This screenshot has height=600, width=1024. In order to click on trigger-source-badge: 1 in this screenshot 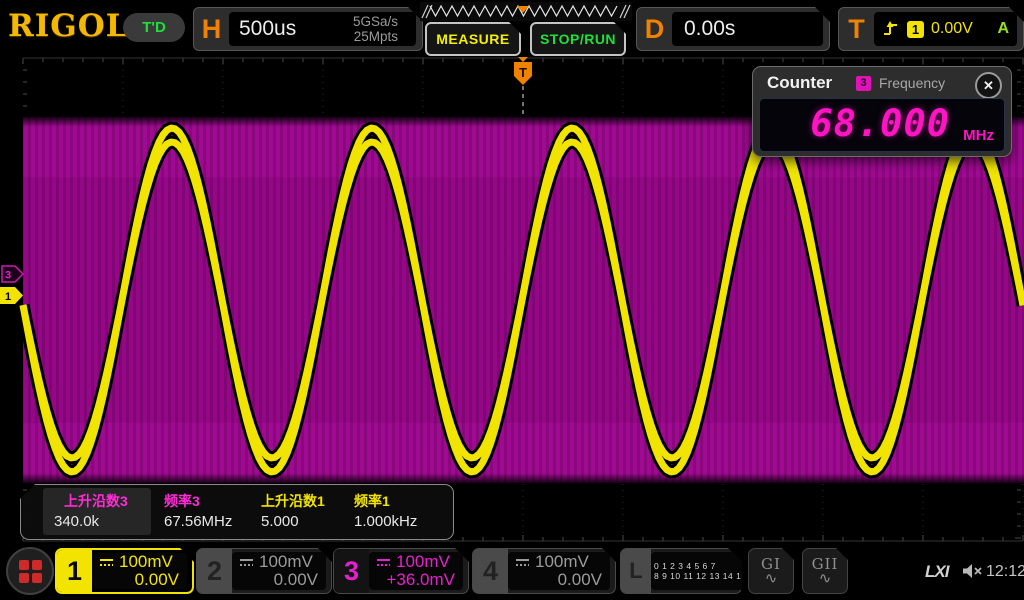, I will do `click(915, 29)`.